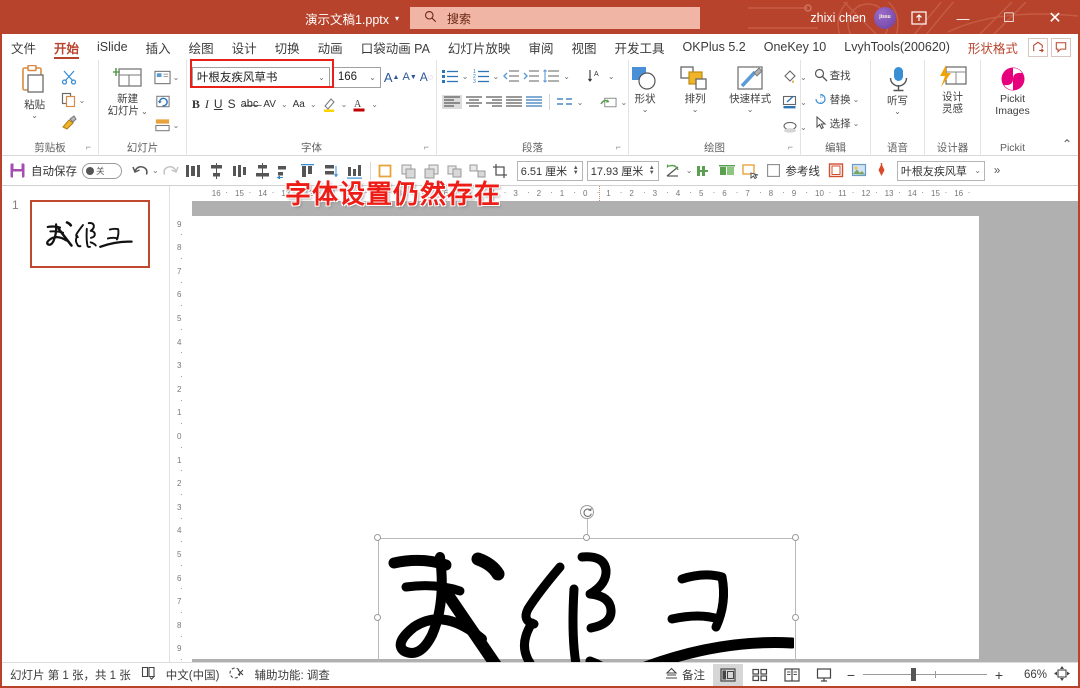 The image size is (1080, 688). I want to click on select-button: 选择 ⌄, so click(836, 123).